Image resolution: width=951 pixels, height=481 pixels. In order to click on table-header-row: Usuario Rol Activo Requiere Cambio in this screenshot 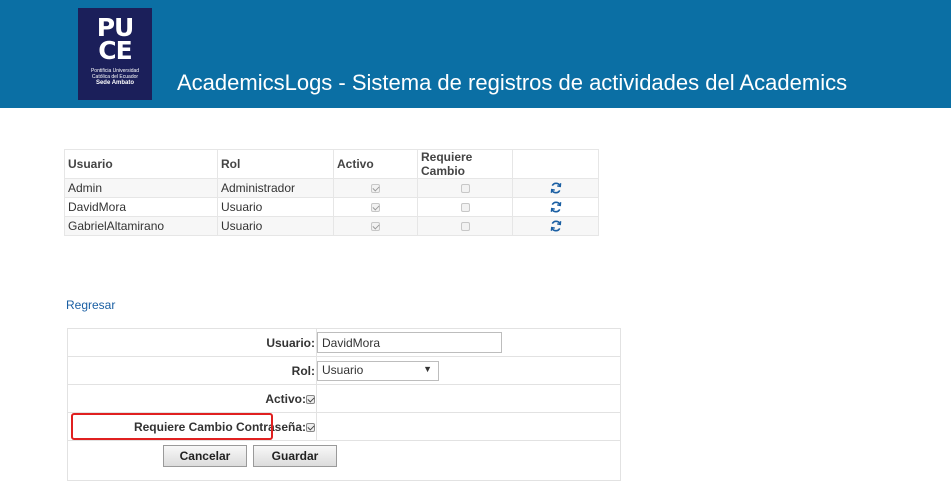, I will do `click(331, 164)`.